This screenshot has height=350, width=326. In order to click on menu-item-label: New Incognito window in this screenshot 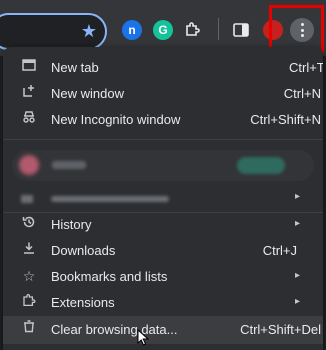, I will do `click(116, 119)`.